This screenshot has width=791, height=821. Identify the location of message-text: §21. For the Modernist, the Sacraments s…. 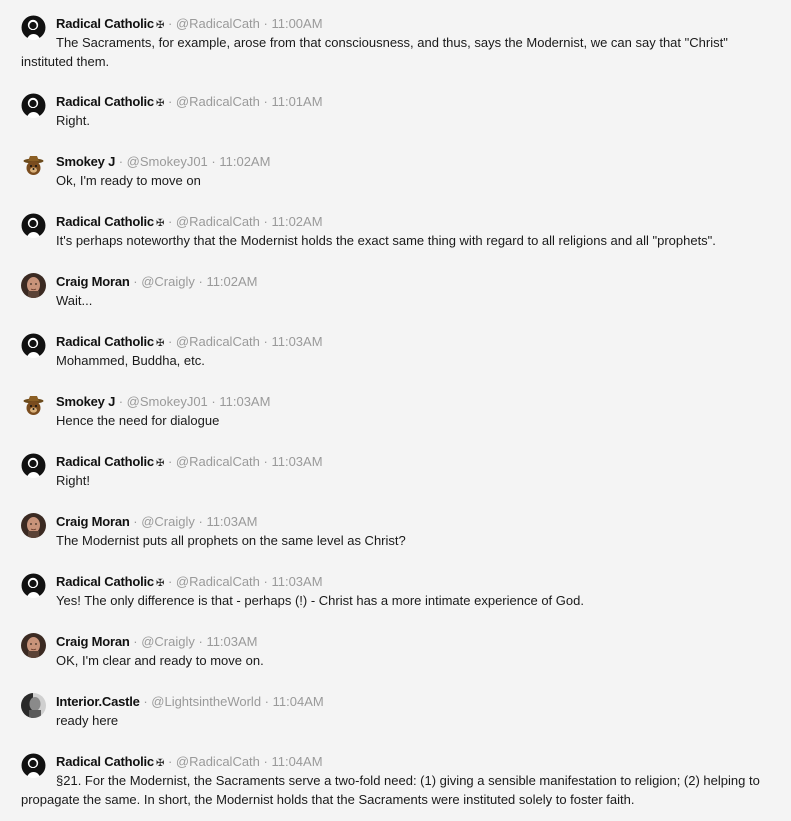
(390, 790).